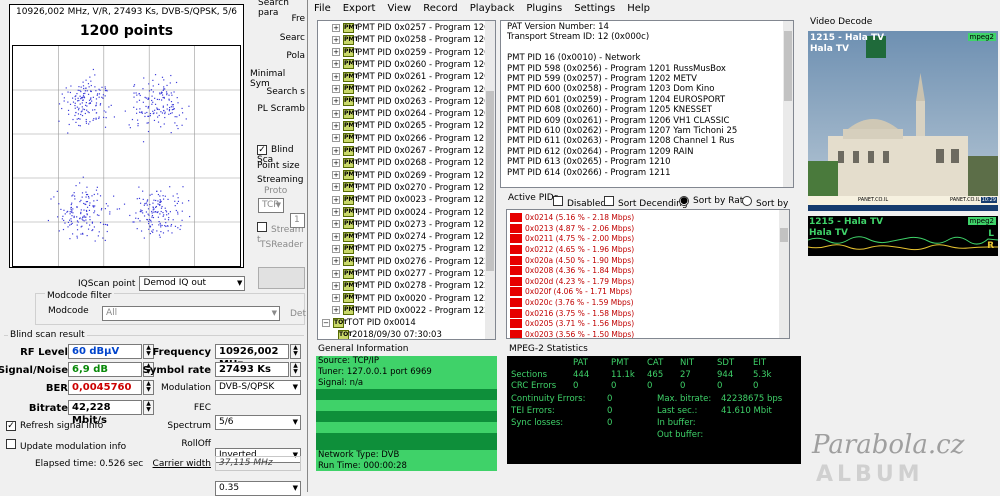 The width and height of the screenshot is (1000, 496). Describe the element at coordinates (413, 188) in the screenshot. I see `tree-item: + PMTPMT PID 0x0270 - Program 1215` at that location.